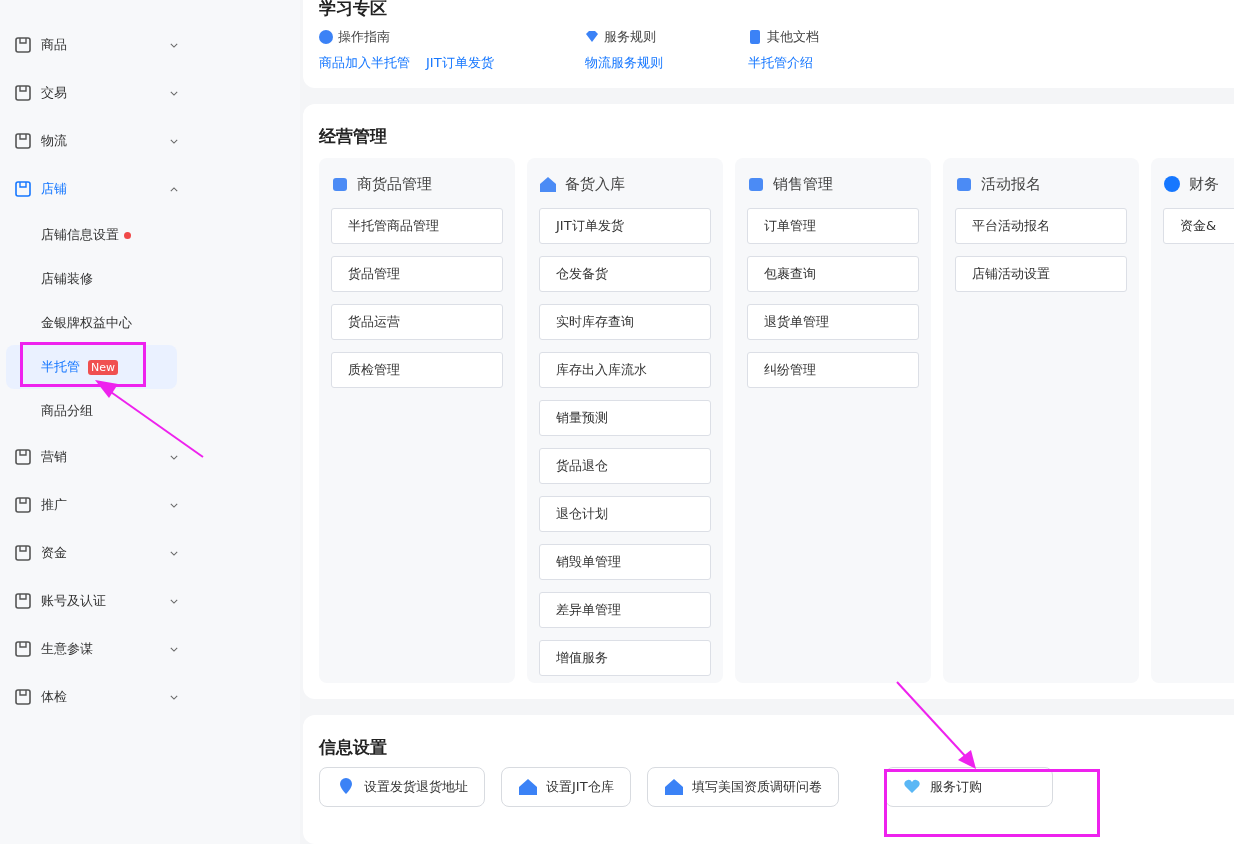 This screenshot has height=844, width=1234. Describe the element at coordinates (625, 610) in the screenshot. I see `menu-button: 差异单管理` at that location.